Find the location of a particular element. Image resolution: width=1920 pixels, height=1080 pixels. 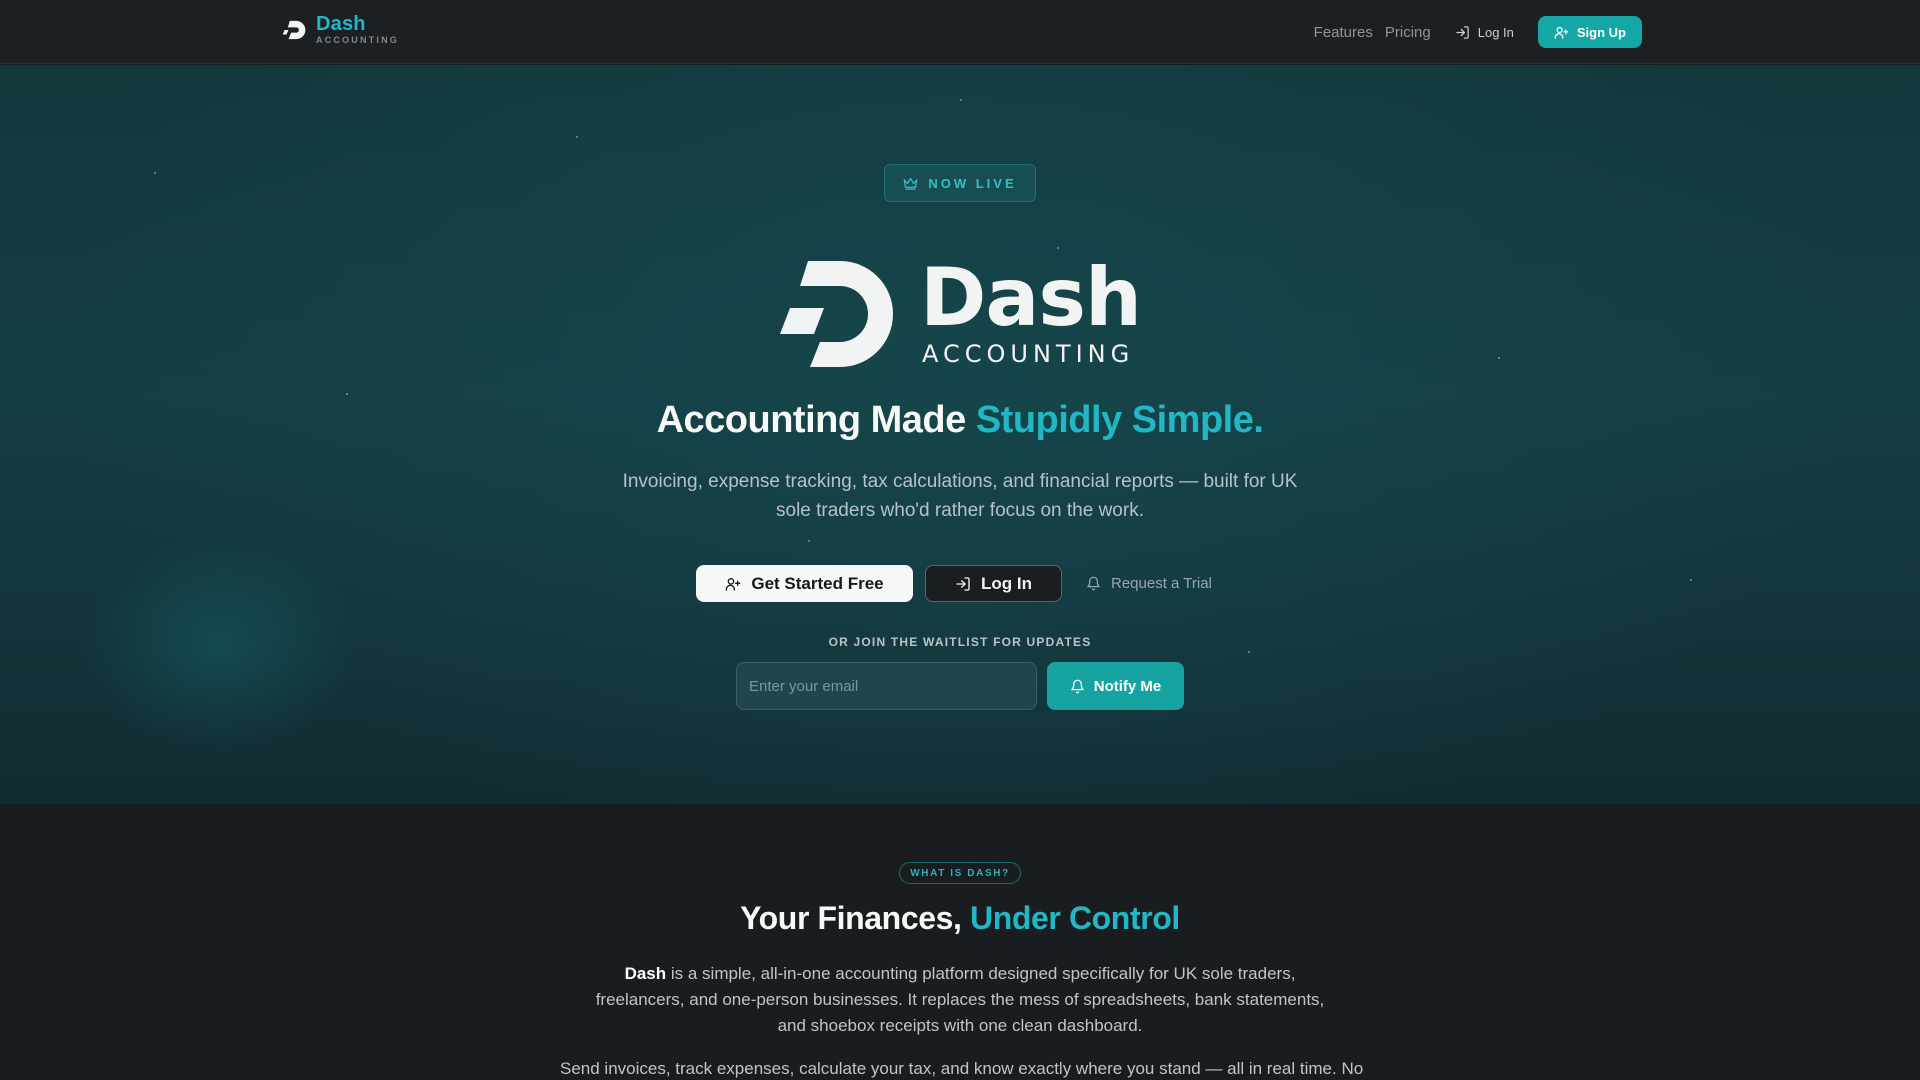

badge-label: NOW LIVE is located at coordinates (972, 183).